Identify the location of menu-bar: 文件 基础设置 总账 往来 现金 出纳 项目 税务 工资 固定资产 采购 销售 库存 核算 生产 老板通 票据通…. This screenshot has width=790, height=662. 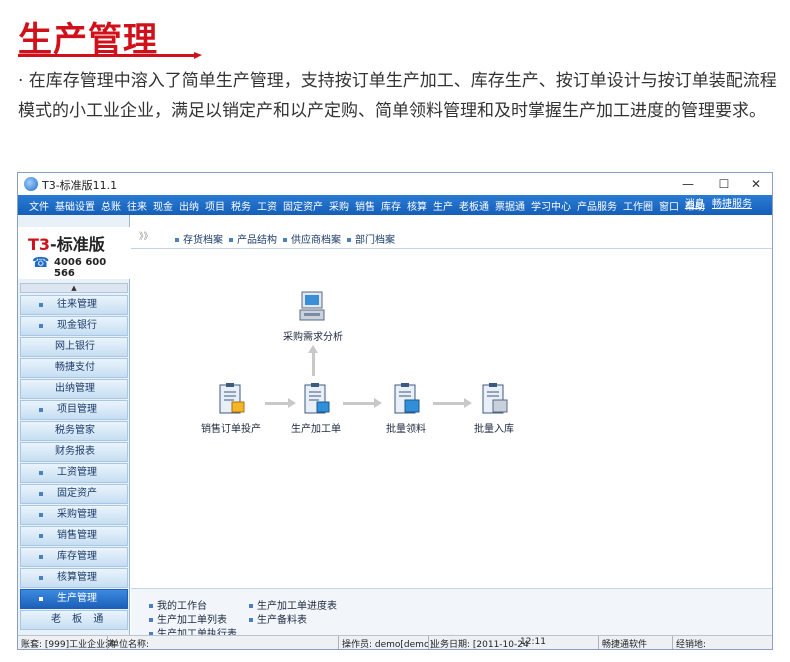
(395, 205).